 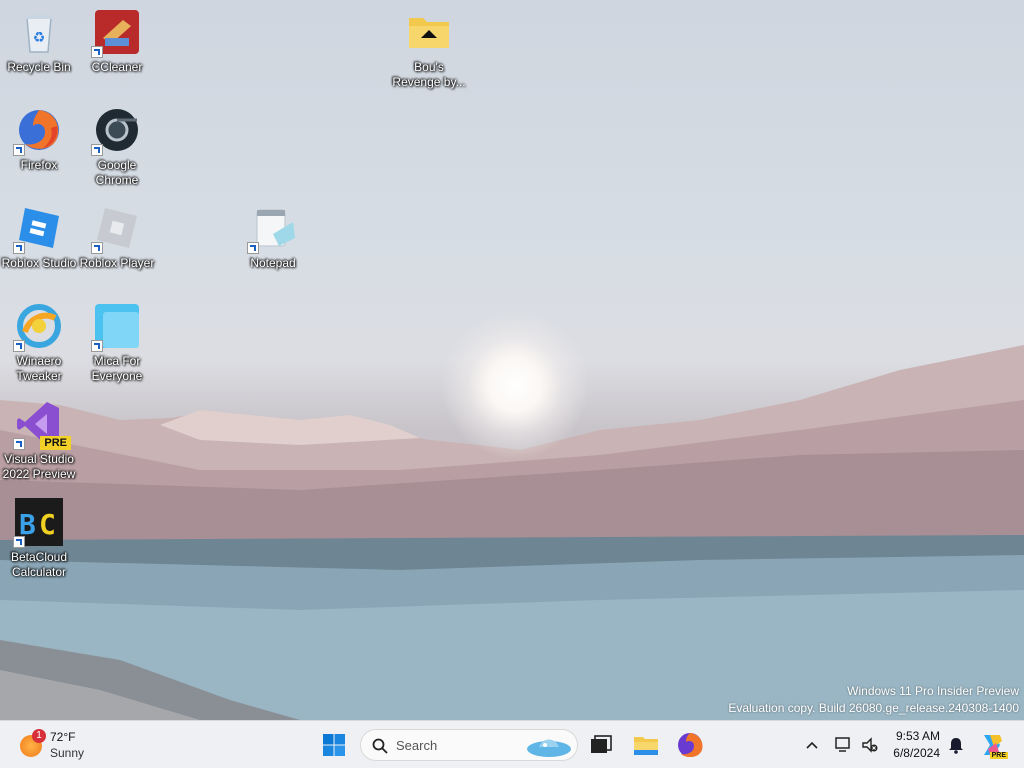 What do you see at coordinates (38, 523) in the screenshot?
I see `betacloud-calculator-icon: B C` at bounding box center [38, 523].